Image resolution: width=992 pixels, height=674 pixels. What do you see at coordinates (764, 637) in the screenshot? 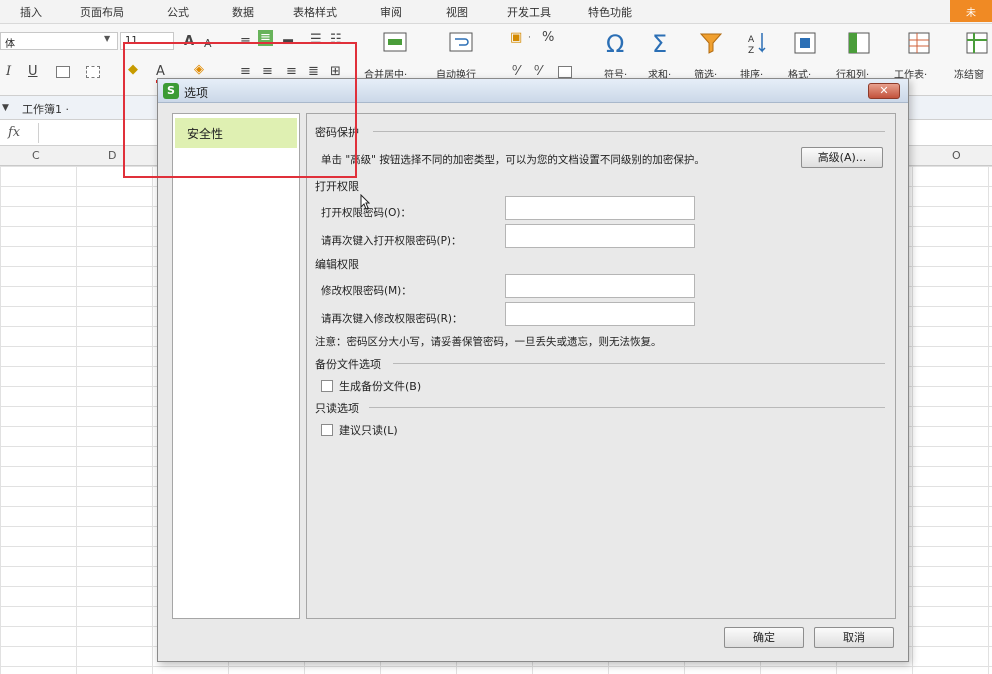
I see `ok-button: 确定` at bounding box center [764, 637].